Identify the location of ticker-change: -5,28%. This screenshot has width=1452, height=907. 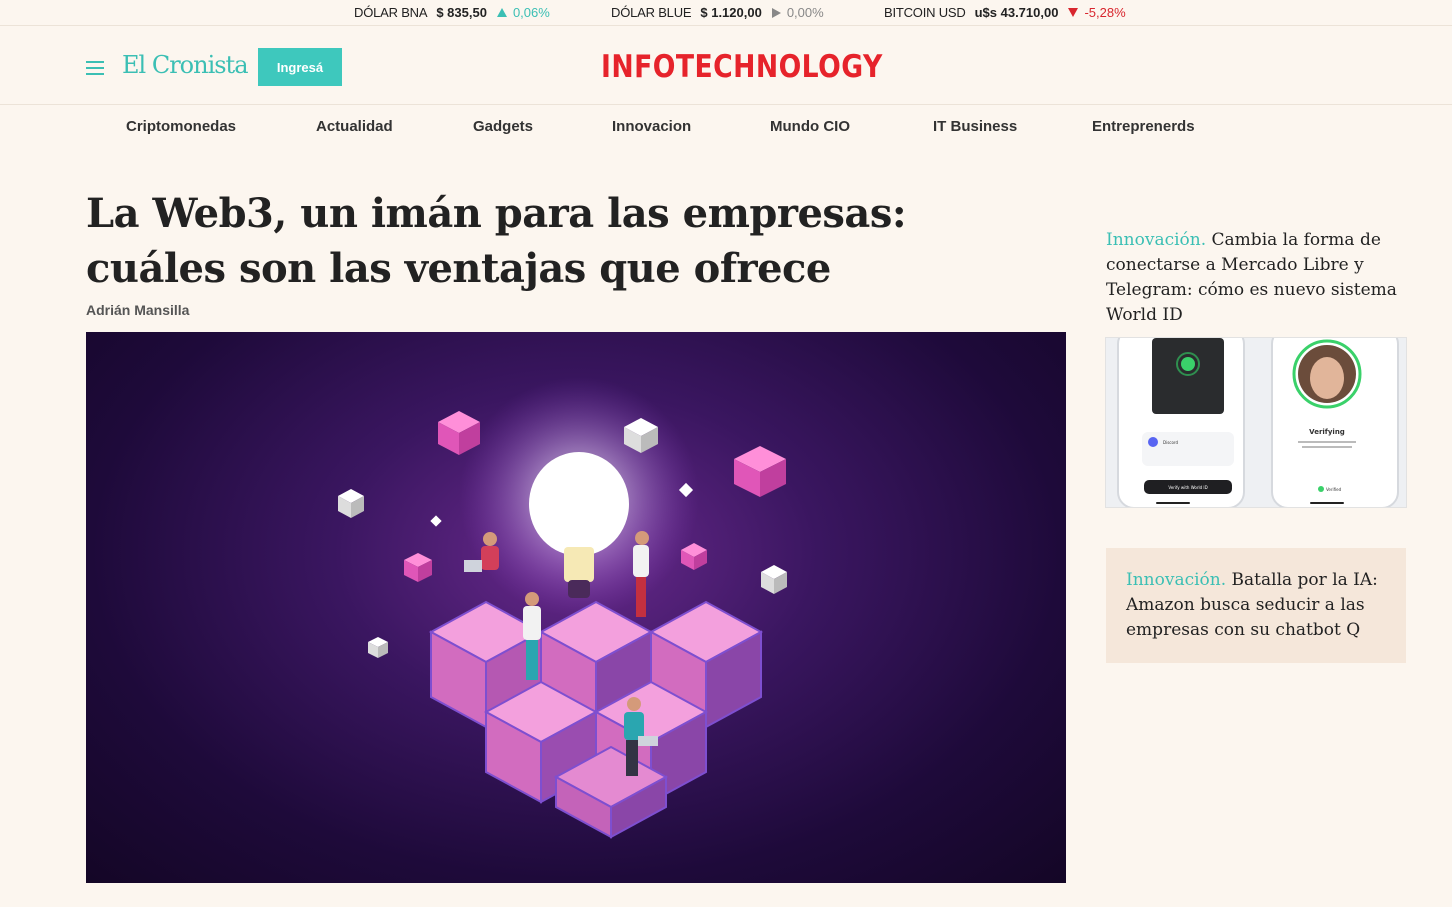
(1105, 12).